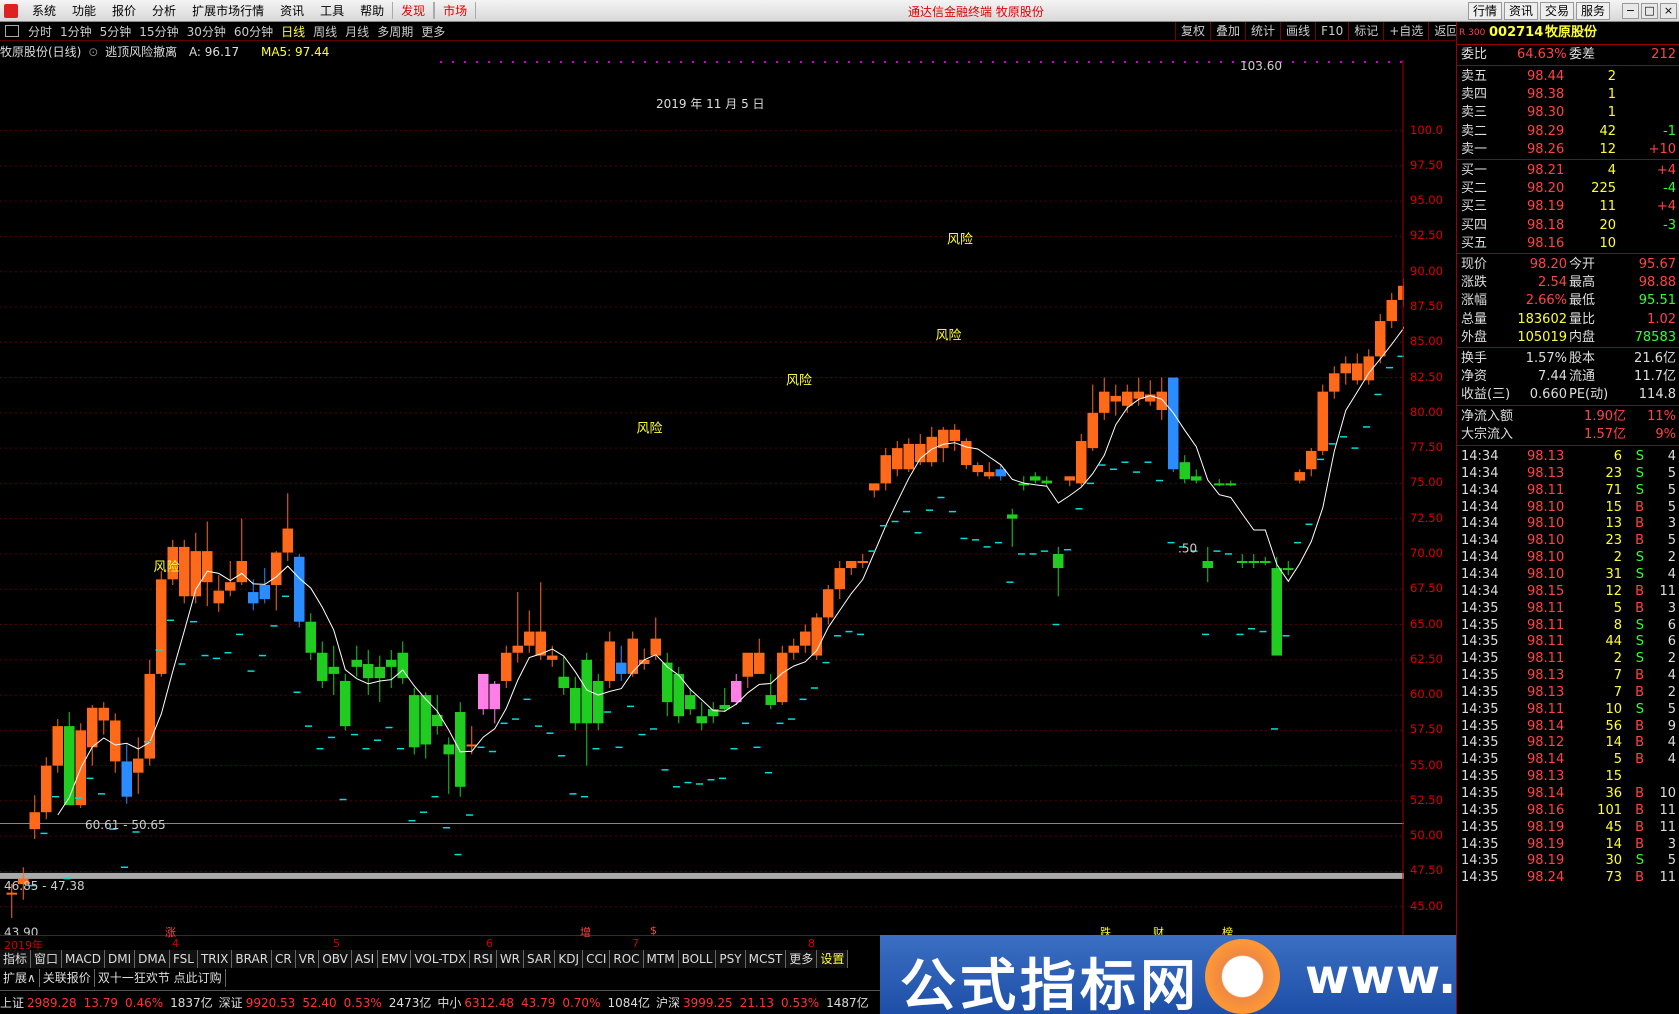 Image resolution: width=1679 pixels, height=1014 pixels. I want to click on tick-volume: 7, so click(1617, 692).